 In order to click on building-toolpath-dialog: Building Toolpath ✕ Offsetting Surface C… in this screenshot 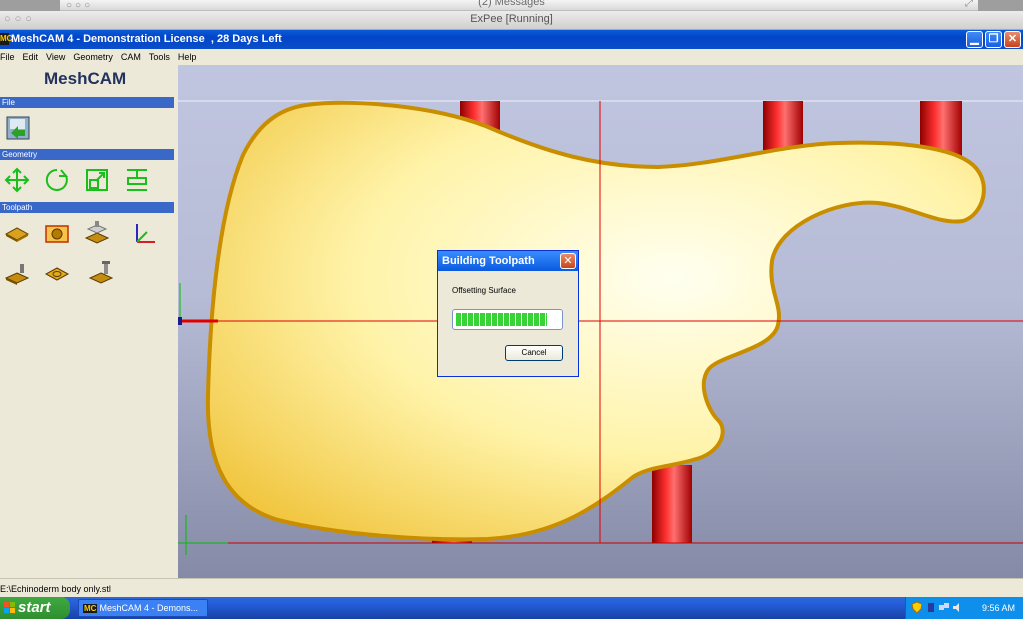, I will do `click(508, 313)`.